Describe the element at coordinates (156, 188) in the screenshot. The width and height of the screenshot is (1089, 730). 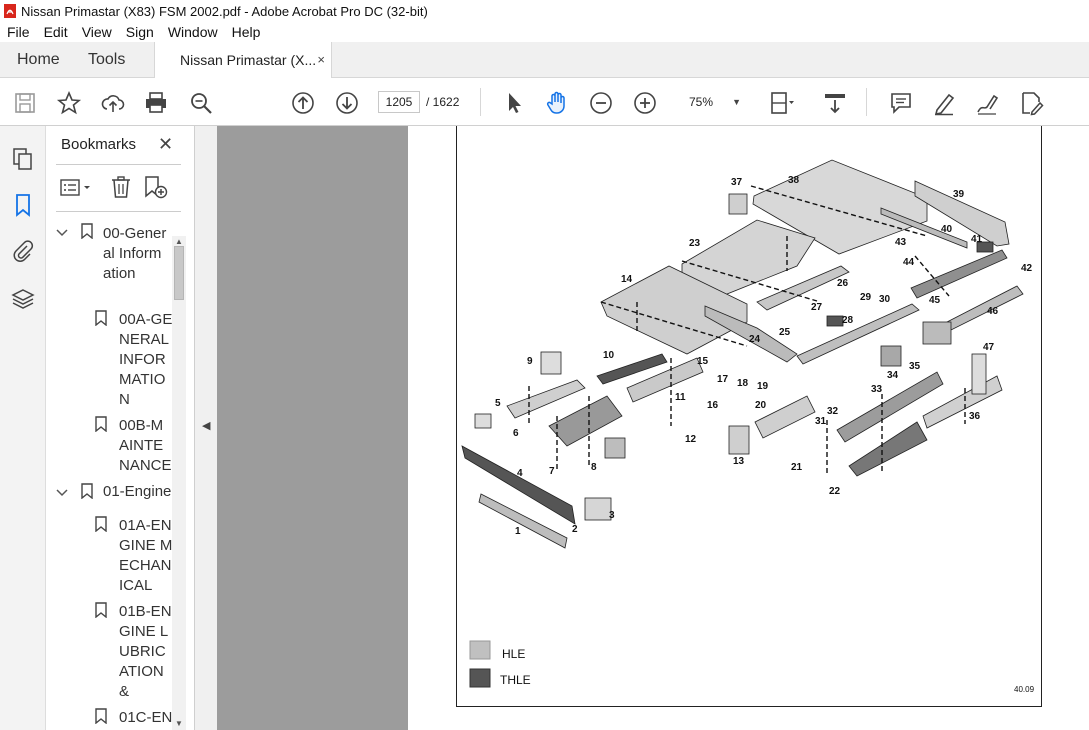
I see `add-bookmark-icon` at that location.